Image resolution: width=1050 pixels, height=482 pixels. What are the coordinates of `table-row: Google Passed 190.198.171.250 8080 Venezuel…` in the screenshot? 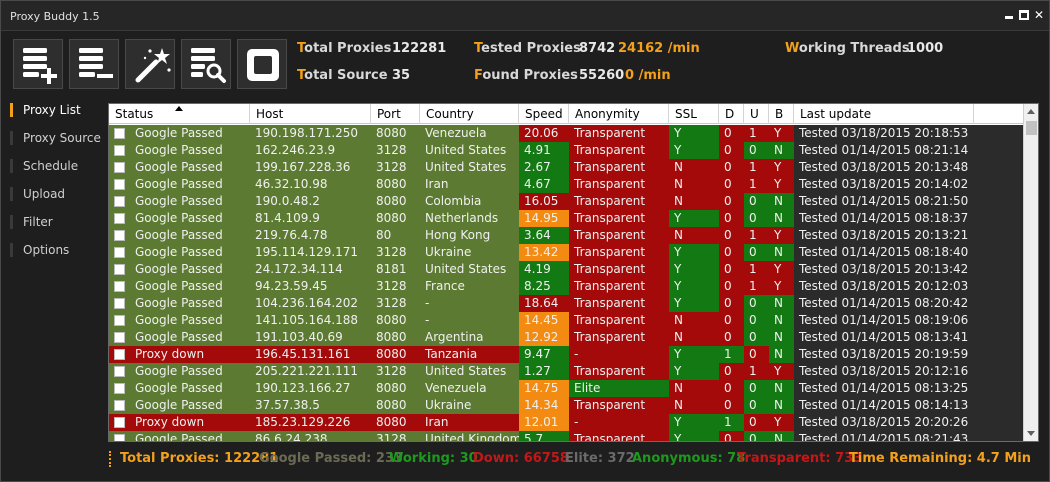 It's located at (566, 133).